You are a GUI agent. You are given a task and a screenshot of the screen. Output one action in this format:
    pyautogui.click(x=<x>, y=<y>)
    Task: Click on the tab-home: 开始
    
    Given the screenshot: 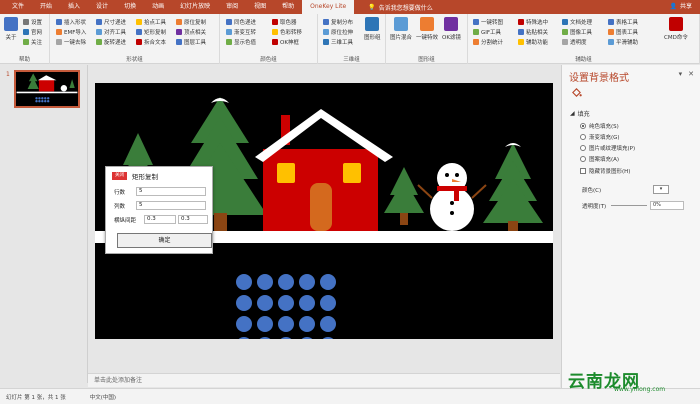 What is the action you would take?
    pyautogui.click(x=46, y=7)
    